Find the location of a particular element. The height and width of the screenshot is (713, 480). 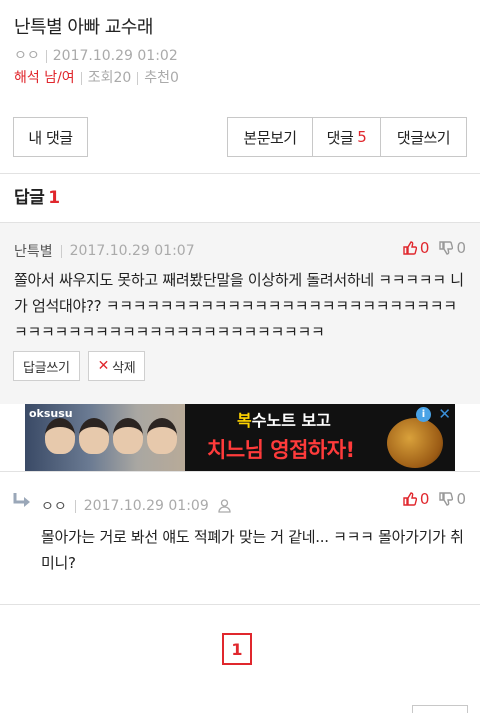

comment-meta: 난특별 2017.10.29 01:07 is located at coordinates (104, 251).